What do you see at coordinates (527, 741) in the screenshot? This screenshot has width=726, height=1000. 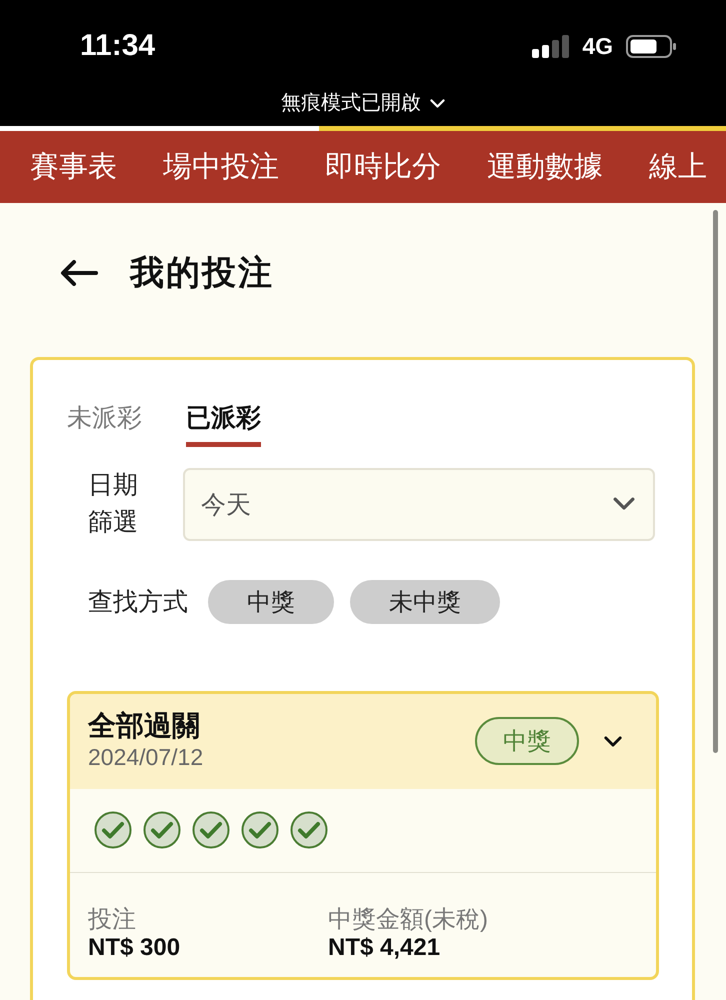 I see `status-badge: 中獎` at bounding box center [527, 741].